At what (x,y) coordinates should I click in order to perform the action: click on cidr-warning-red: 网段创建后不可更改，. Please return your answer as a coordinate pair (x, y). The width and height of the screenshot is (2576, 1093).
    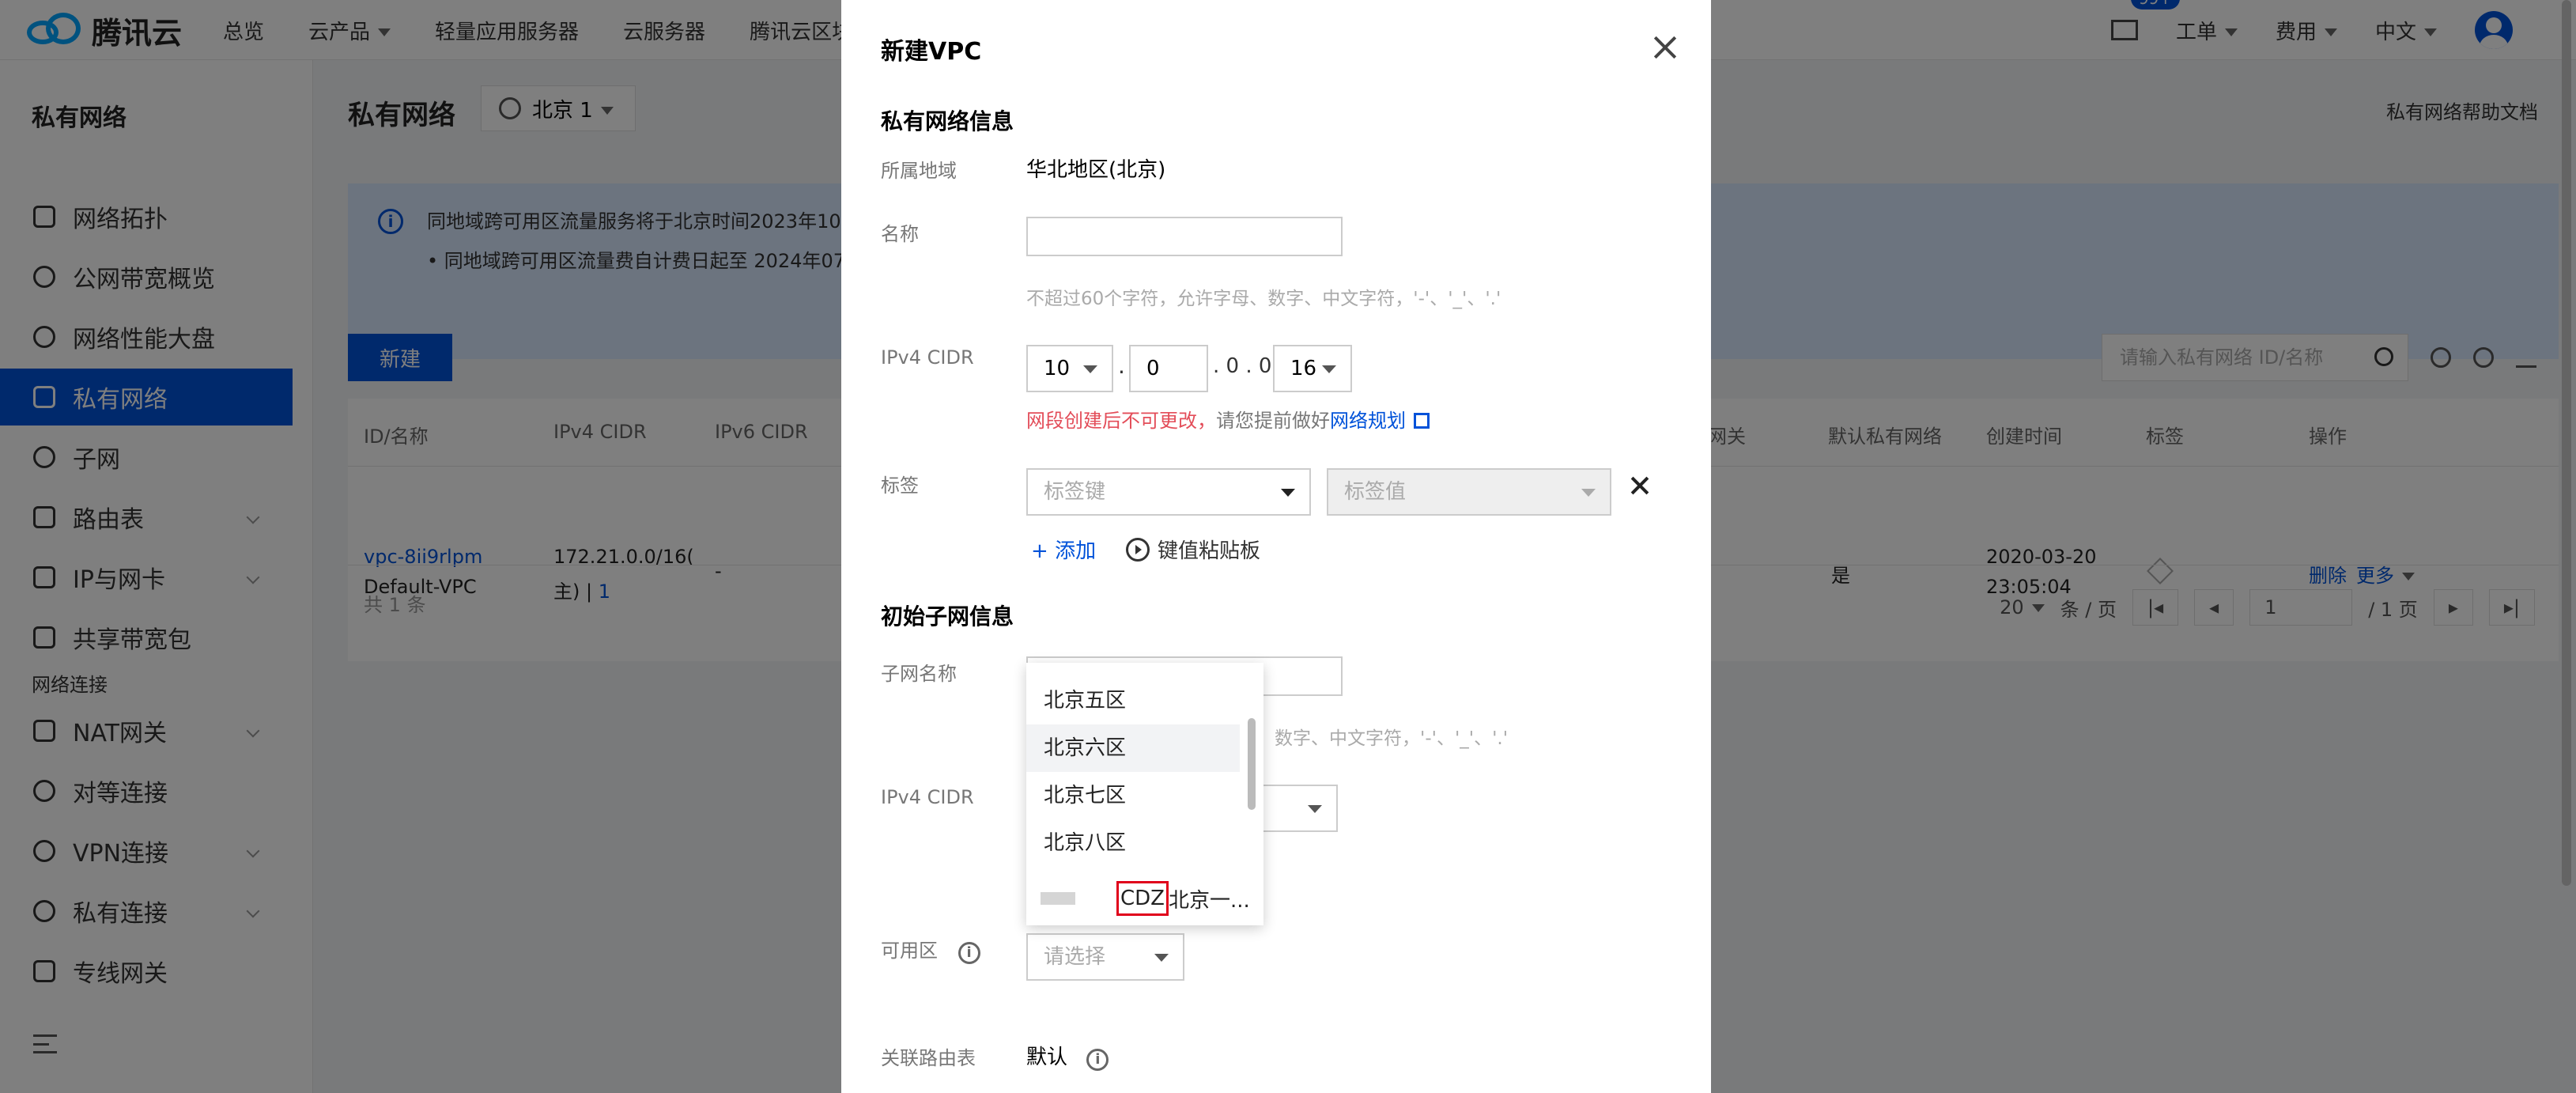
    Looking at the image, I should click on (1121, 421).